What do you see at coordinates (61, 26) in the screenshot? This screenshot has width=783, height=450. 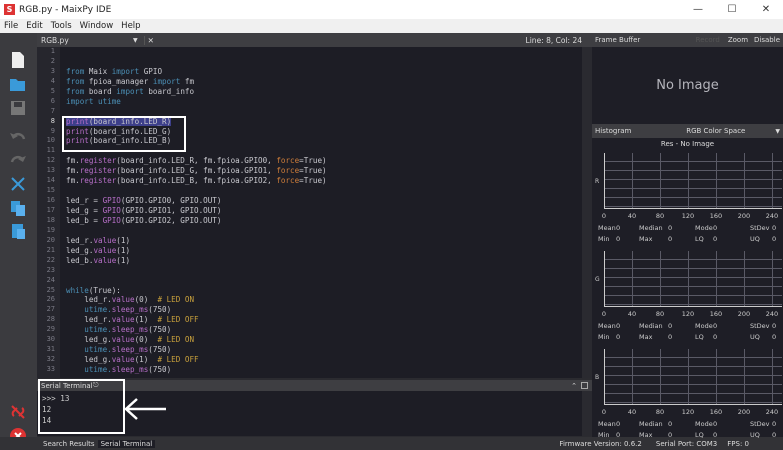 I see `menu-tools: Tools` at bounding box center [61, 26].